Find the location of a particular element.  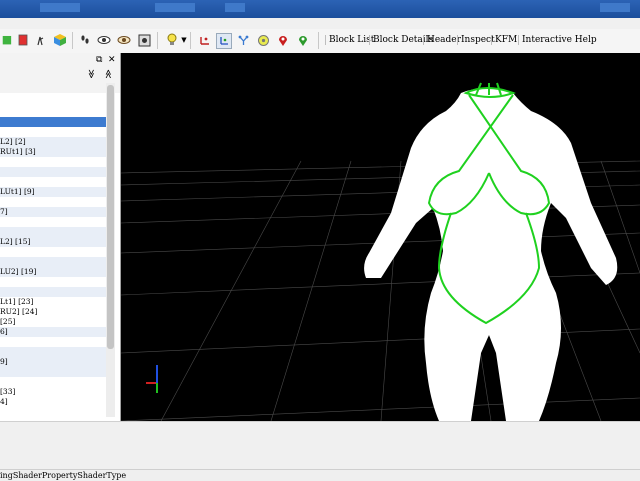

tab-kfm: KFM is located at coordinates (504, 40).